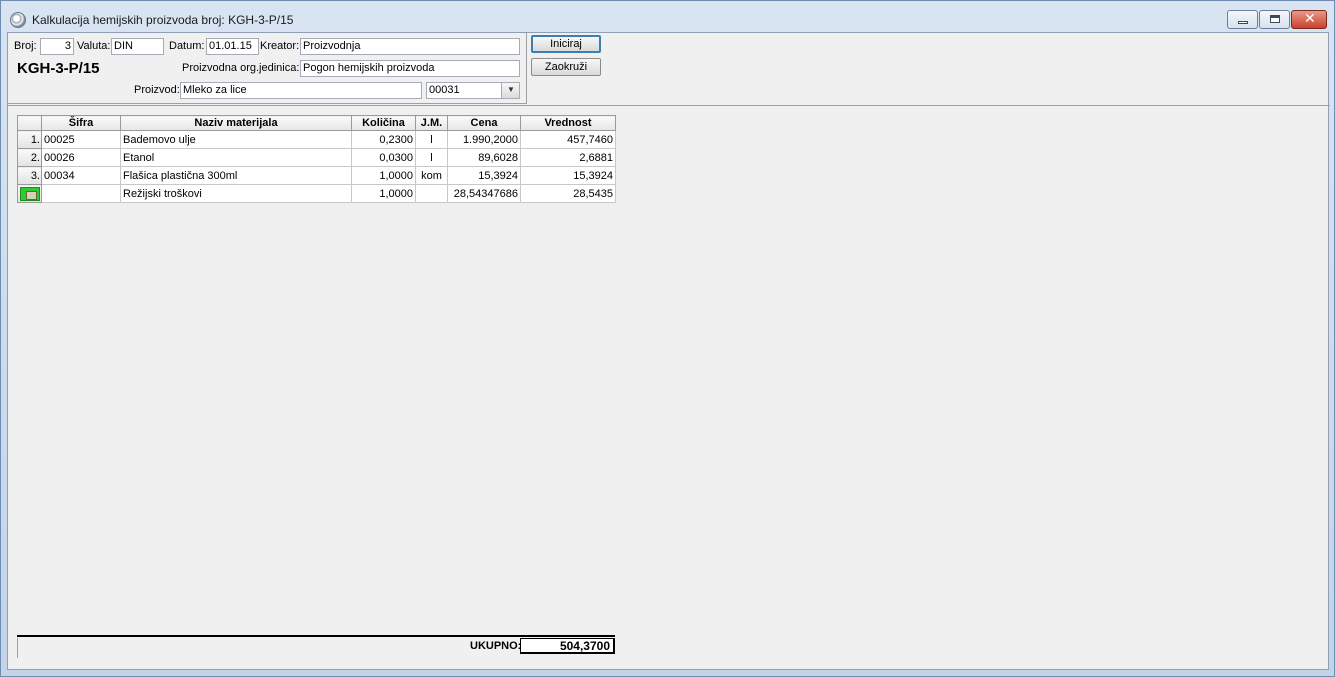 This screenshot has width=1335, height=677. I want to click on iniciraj-button: Iniciraj, so click(566, 44).